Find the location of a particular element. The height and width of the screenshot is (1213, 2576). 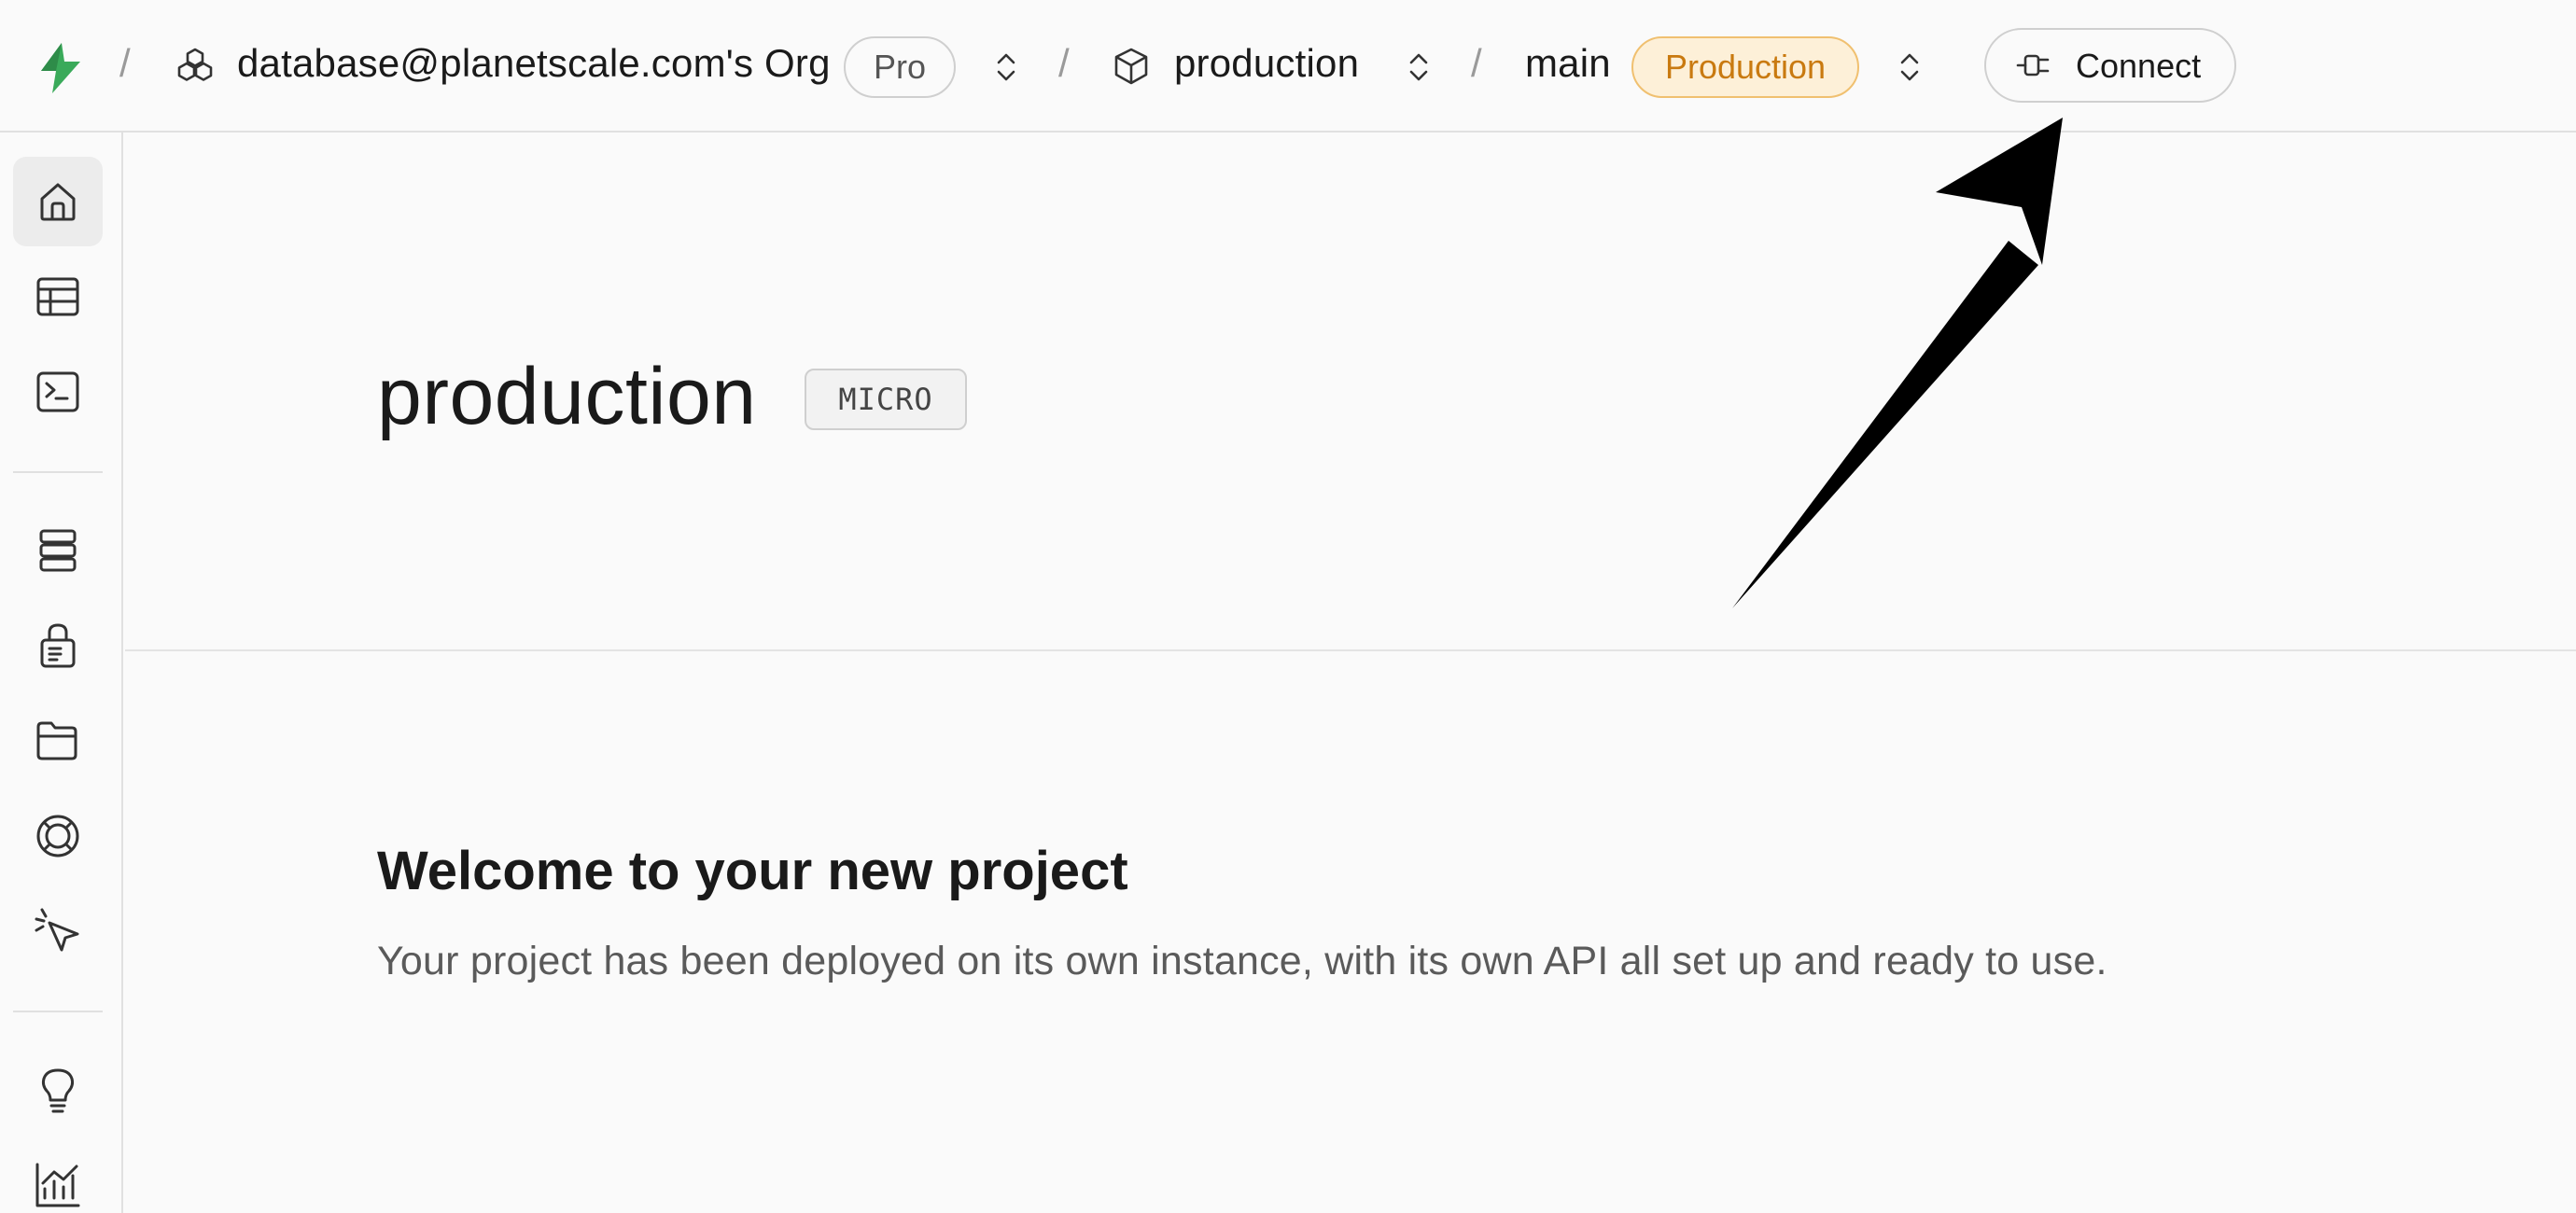

branches-icon is located at coordinates (58, 550).